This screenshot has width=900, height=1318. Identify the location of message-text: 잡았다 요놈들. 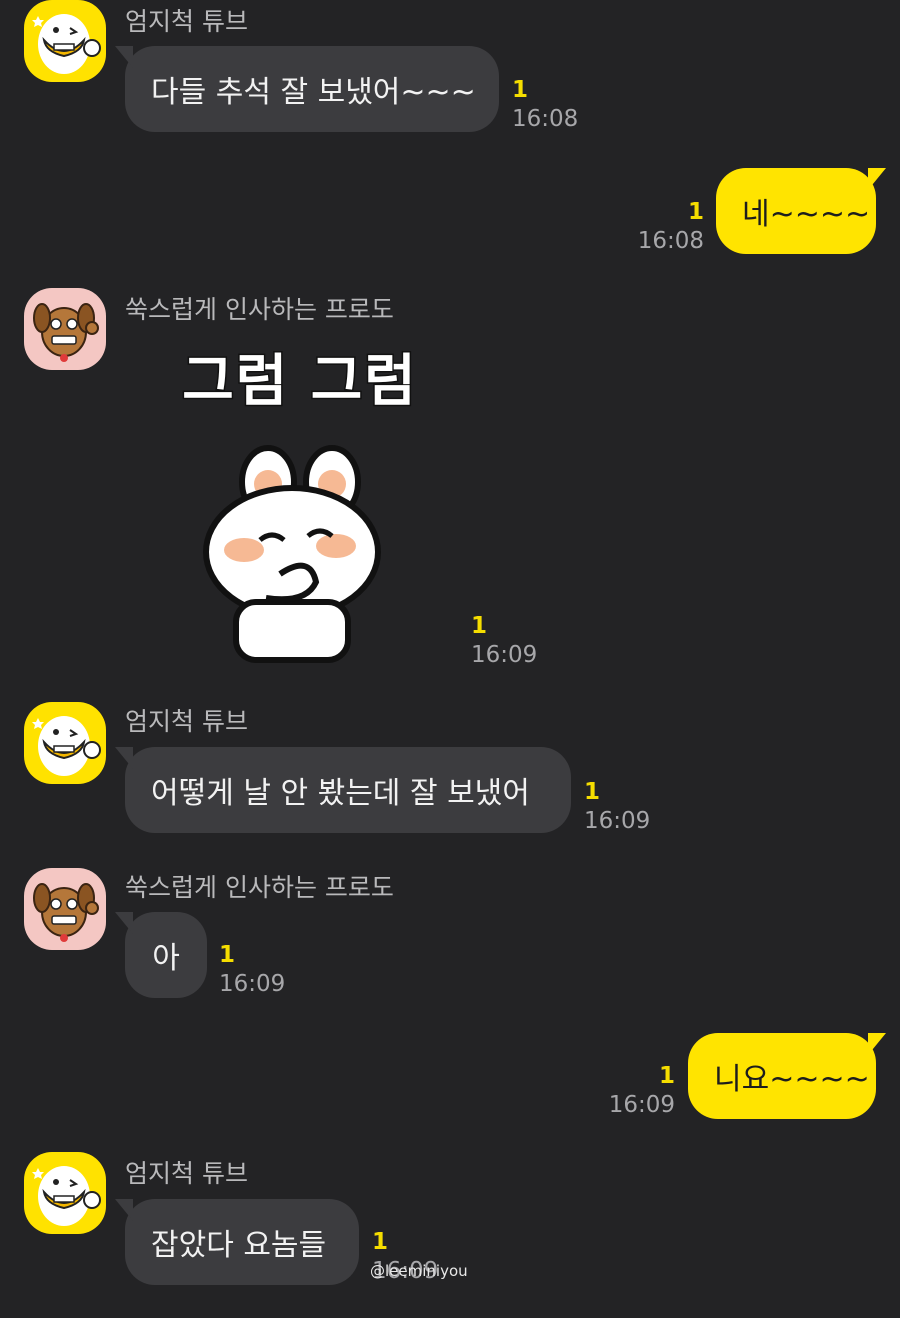
(239, 1245).